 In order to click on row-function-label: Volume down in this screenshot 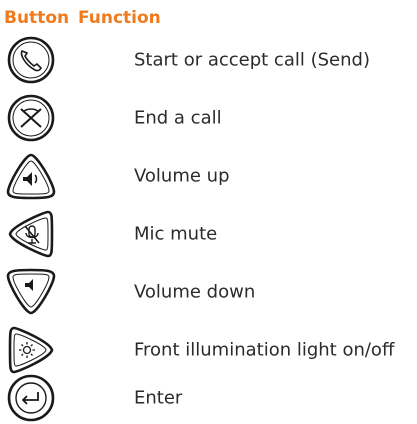, I will do `click(195, 292)`.